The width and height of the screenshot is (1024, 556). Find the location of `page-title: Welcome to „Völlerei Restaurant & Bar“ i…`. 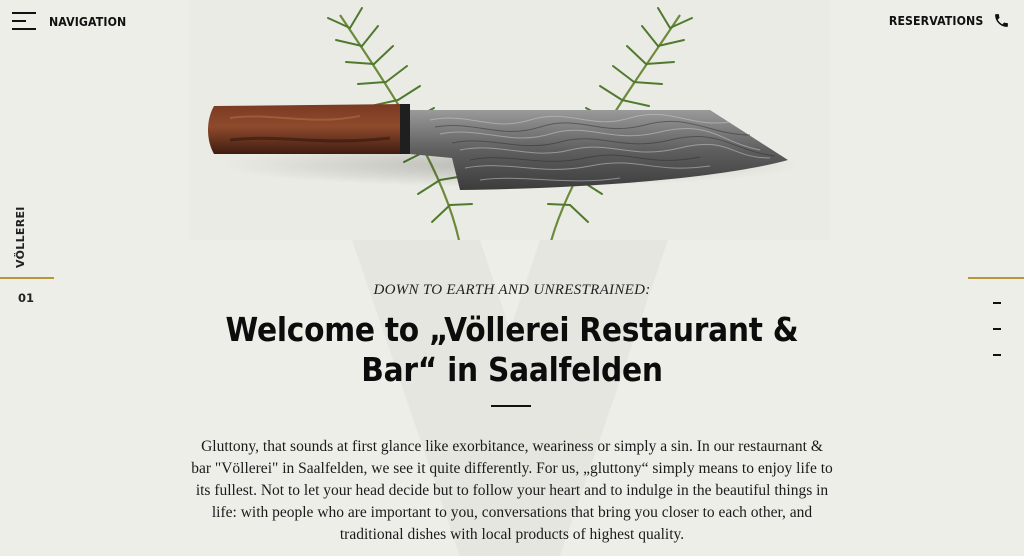

page-title: Welcome to „Völlerei Restaurant & Bar“ i… is located at coordinates (512, 349).